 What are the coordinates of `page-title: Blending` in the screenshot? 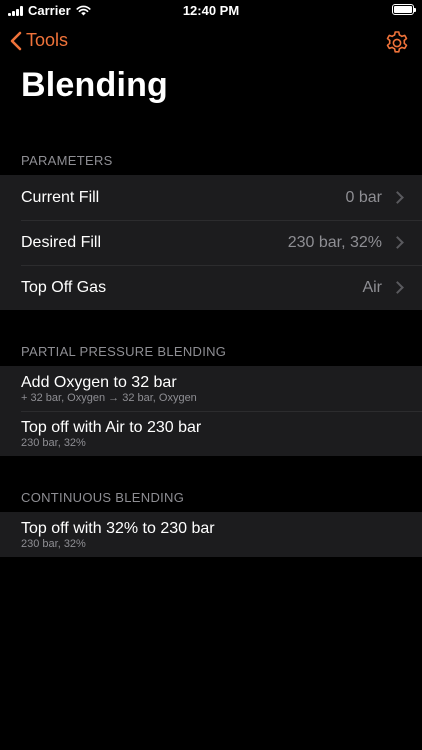 It's located at (95, 85).